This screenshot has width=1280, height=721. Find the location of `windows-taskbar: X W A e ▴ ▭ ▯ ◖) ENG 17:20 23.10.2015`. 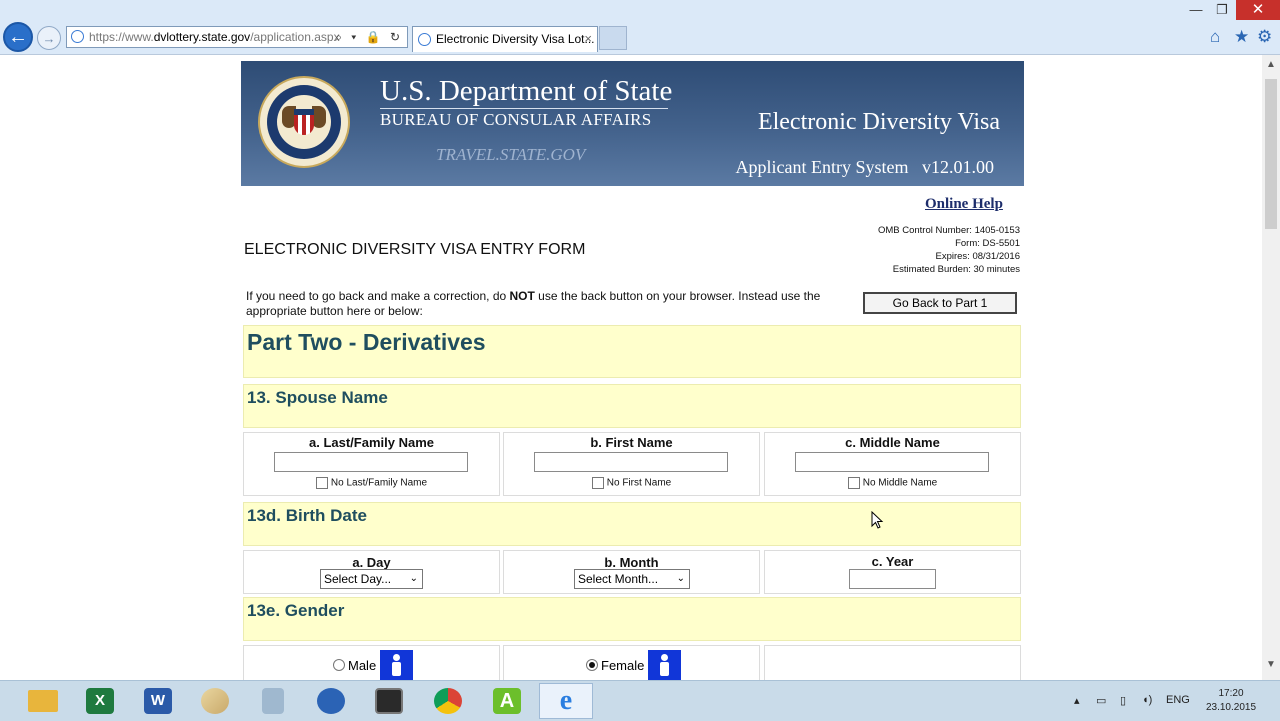

windows-taskbar: X W A e ▴ ▭ ▯ ◖) ENG 17:20 23.10.2015 is located at coordinates (640, 700).